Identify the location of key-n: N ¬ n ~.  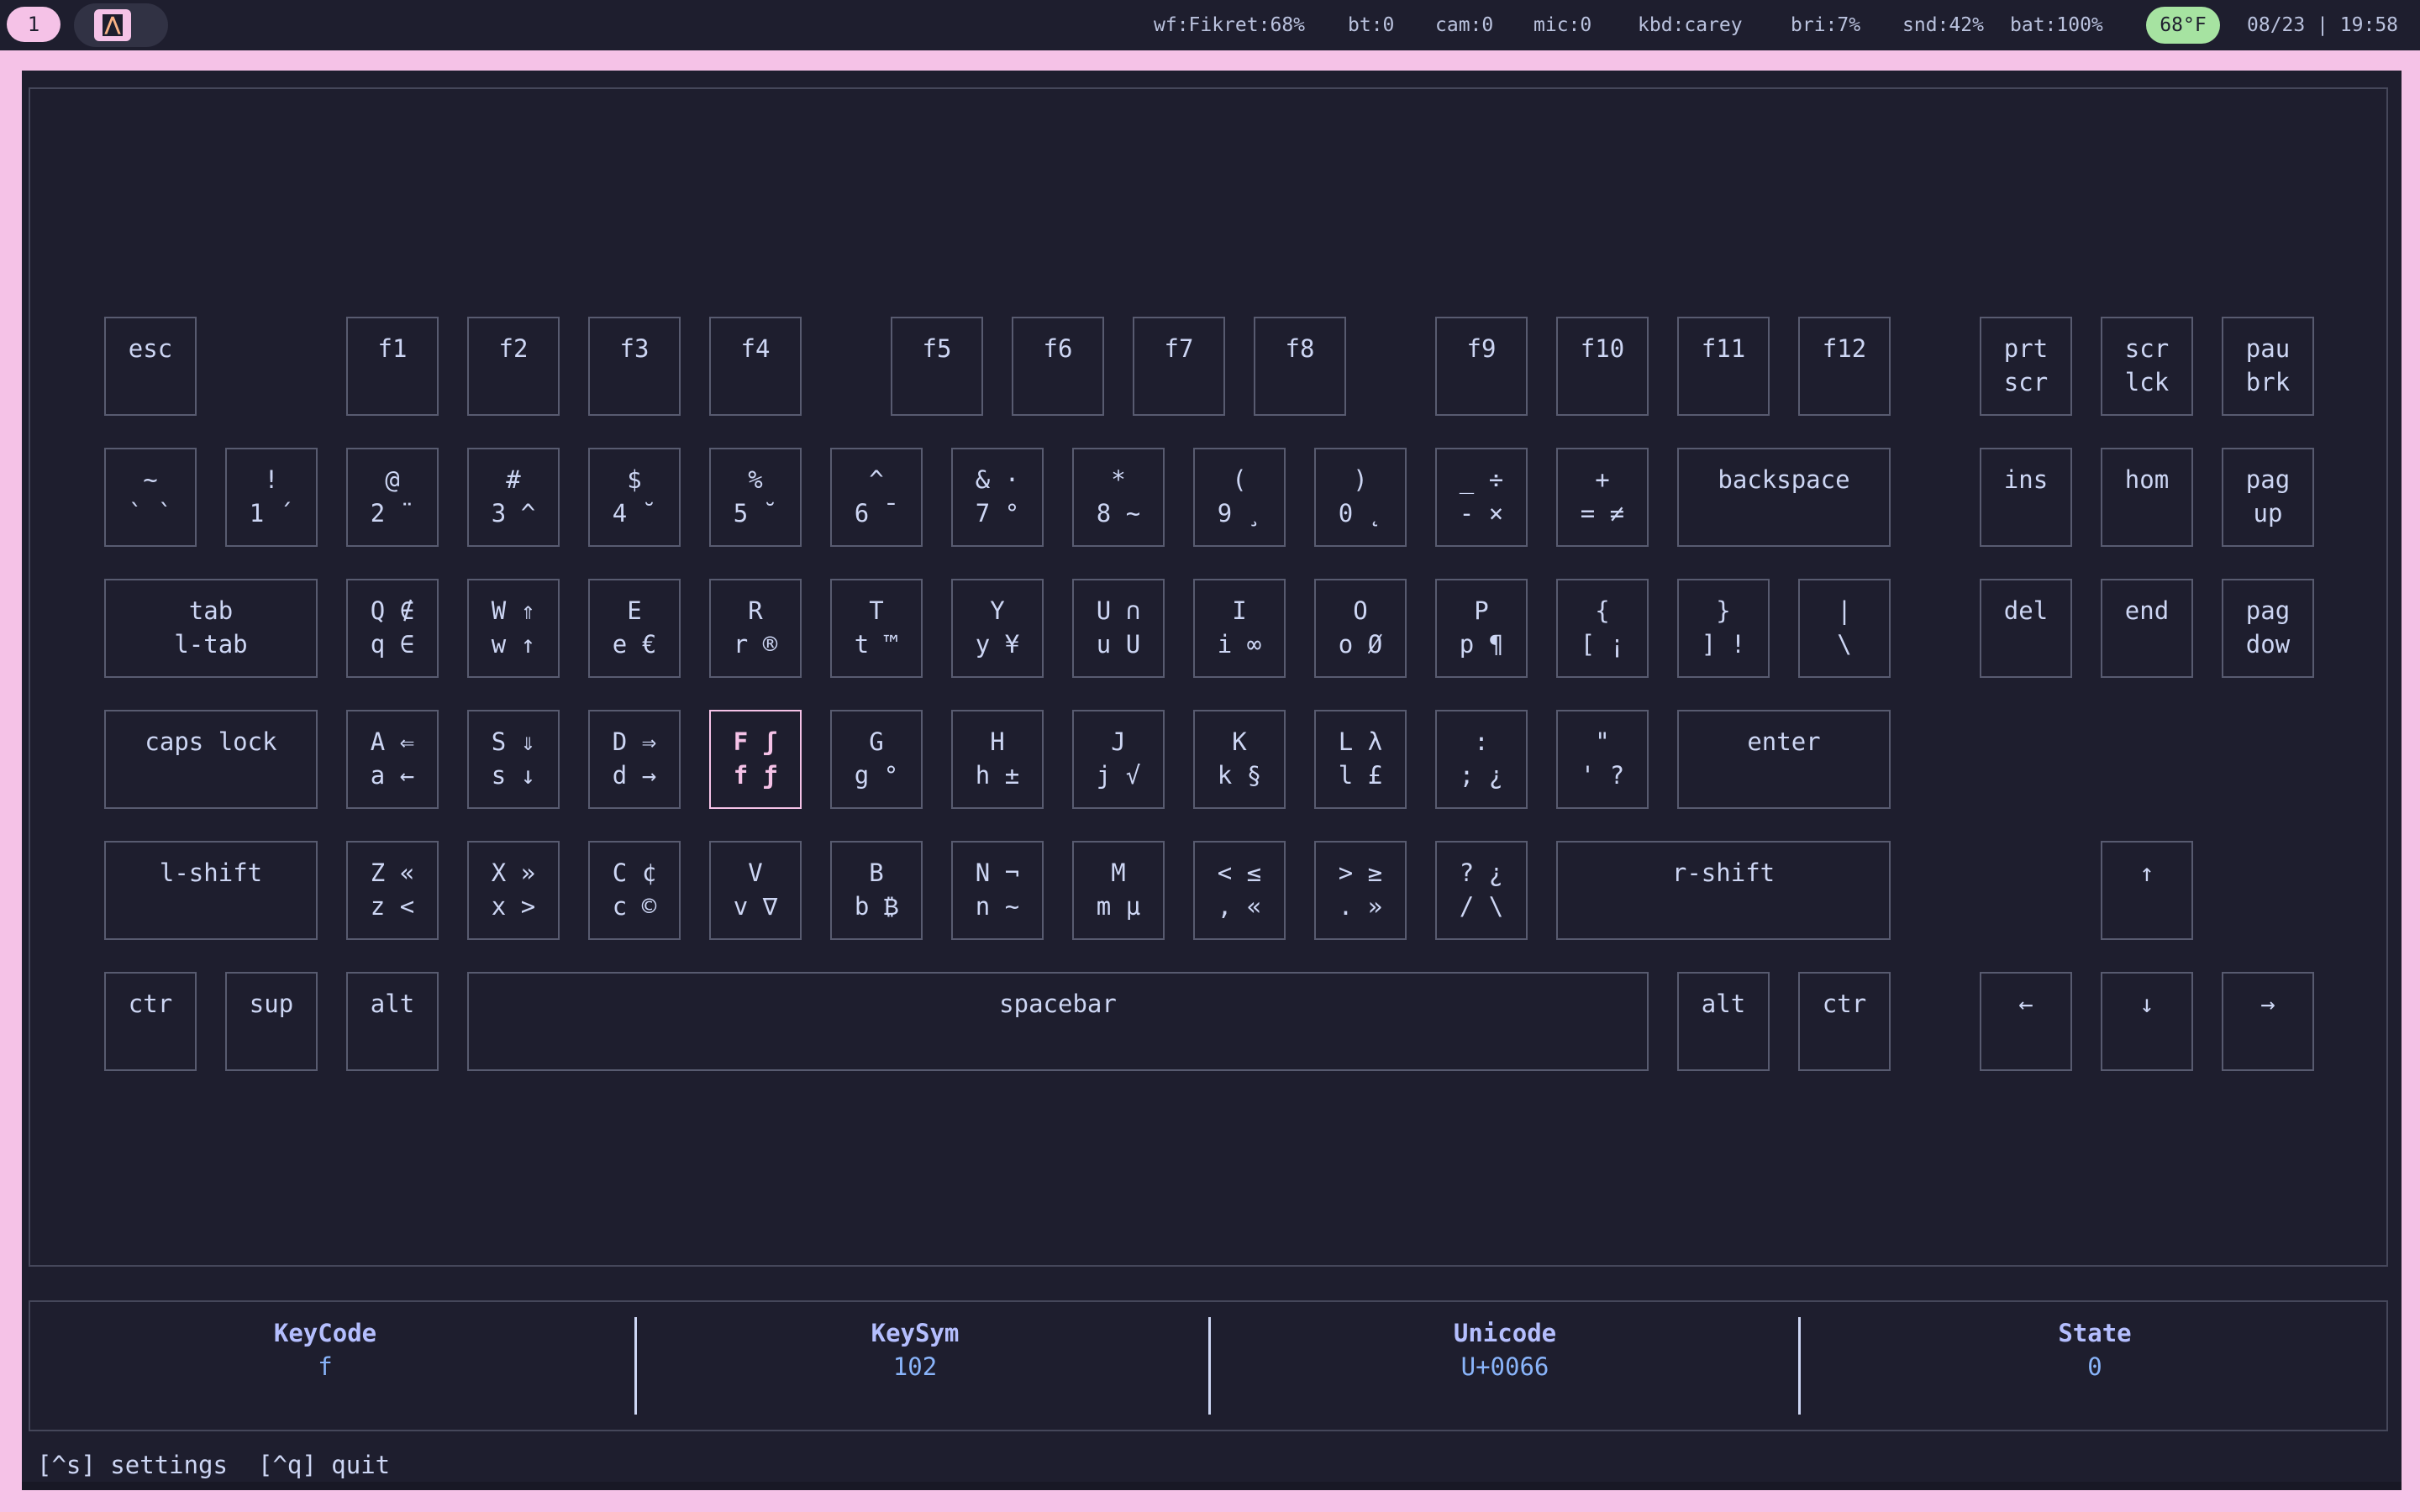
(997, 890).